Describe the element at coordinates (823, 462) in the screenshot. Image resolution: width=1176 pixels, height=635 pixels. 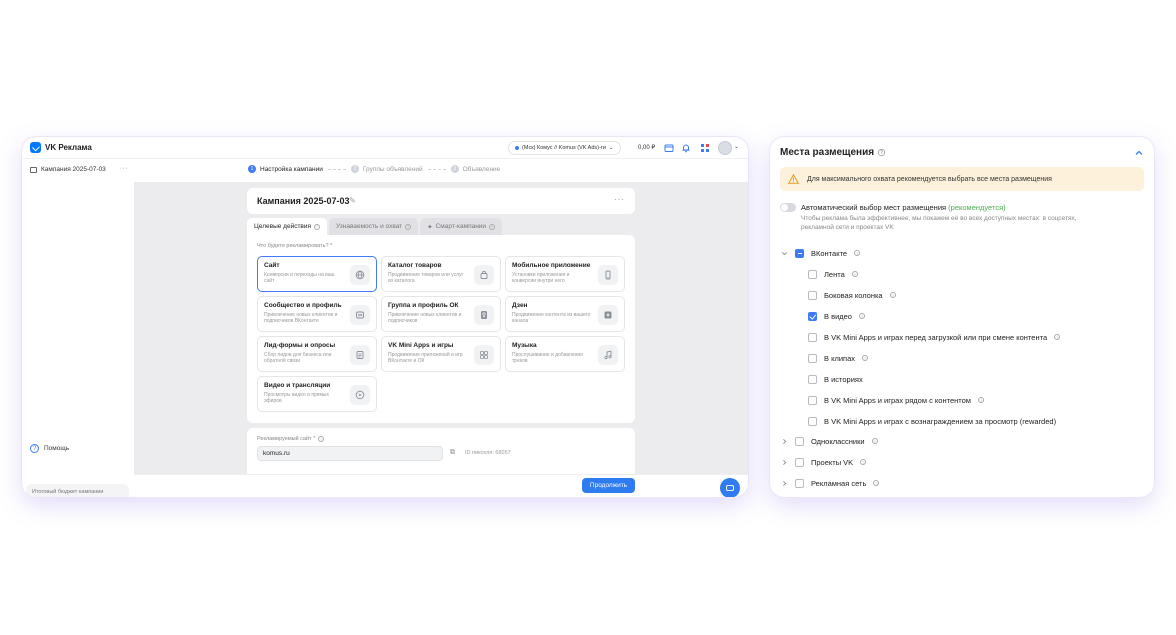
I see `placement-group: Проекты VK?` at that location.